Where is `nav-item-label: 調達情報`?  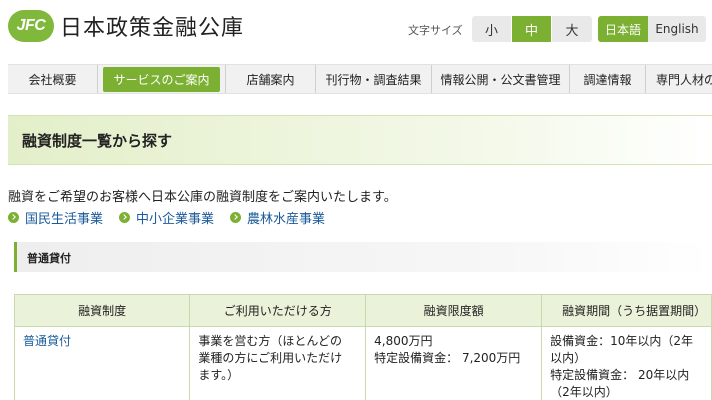
nav-item-label: 調達情報 is located at coordinates (607, 79).